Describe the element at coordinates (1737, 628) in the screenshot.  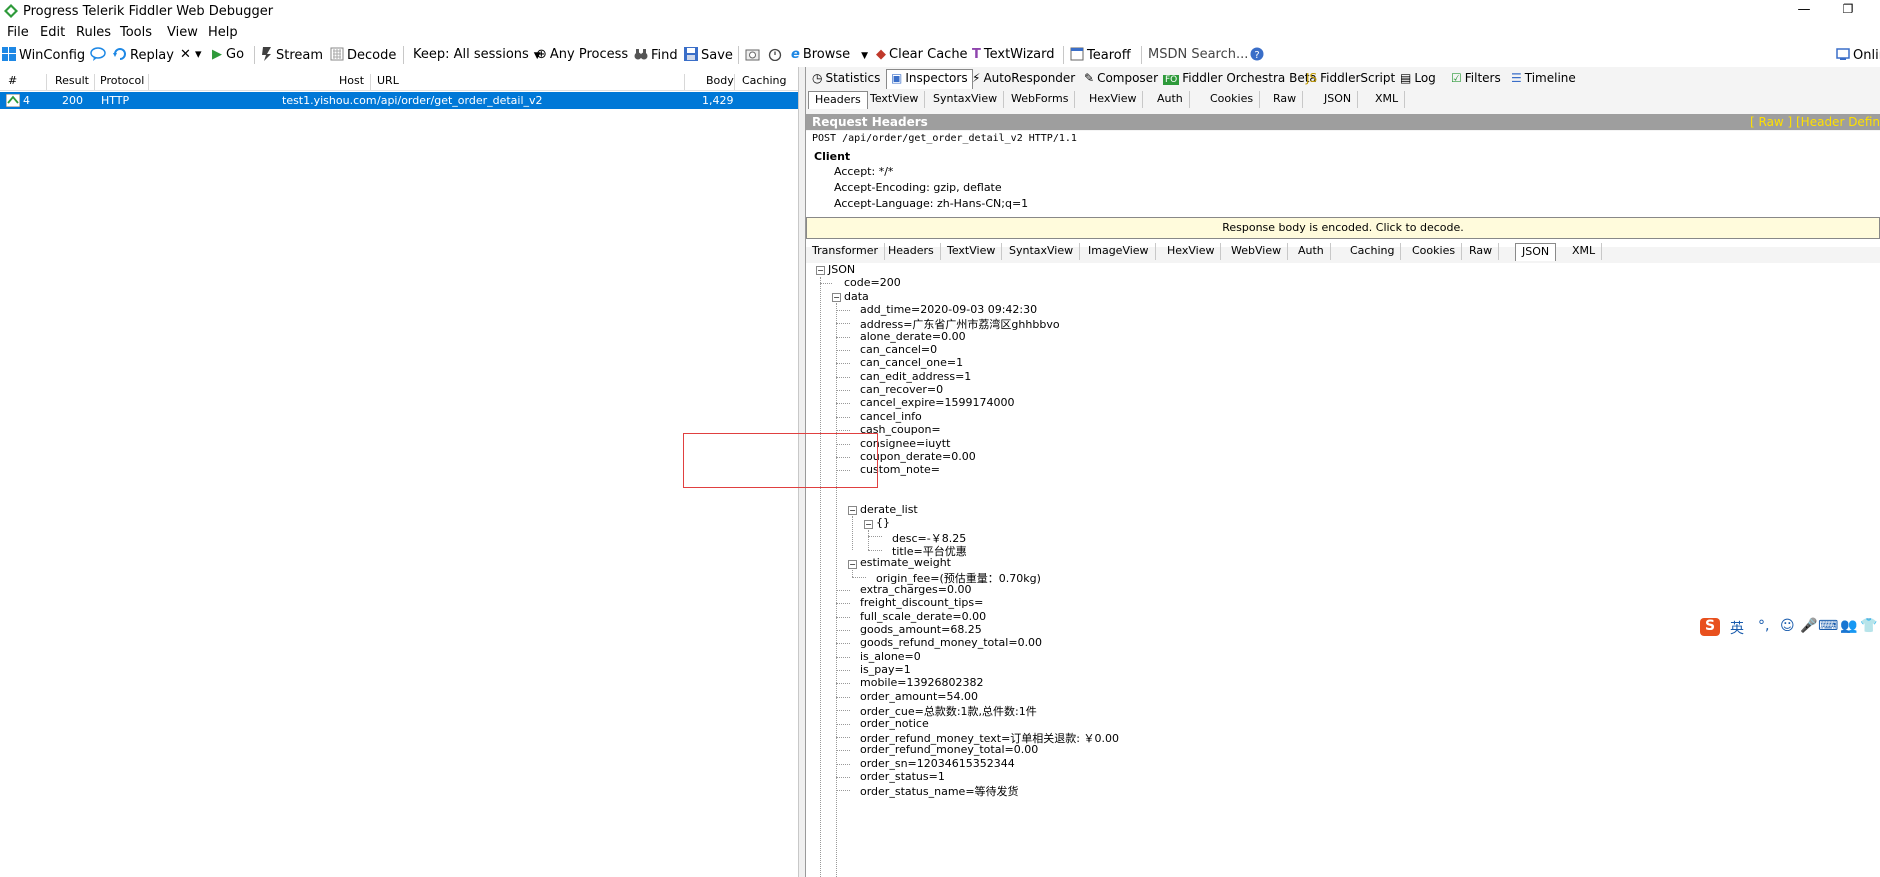
I see `ime-language-toggle: 英` at that location.